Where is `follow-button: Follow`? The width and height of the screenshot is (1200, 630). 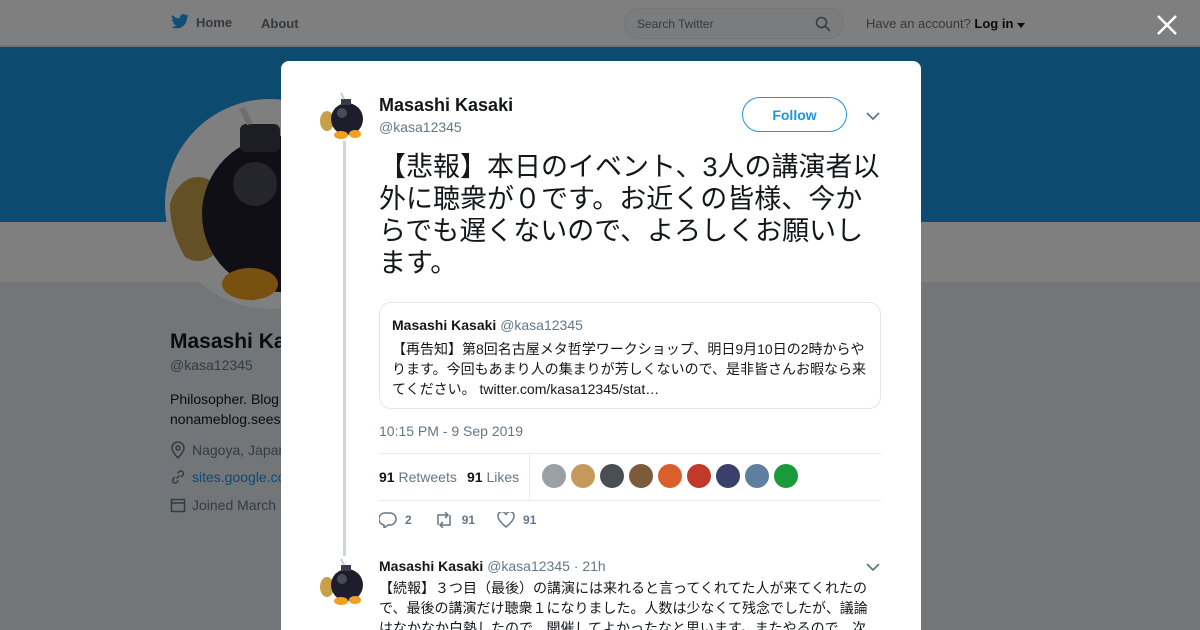 follow-button: Follow is located at coordinates (794, 114).